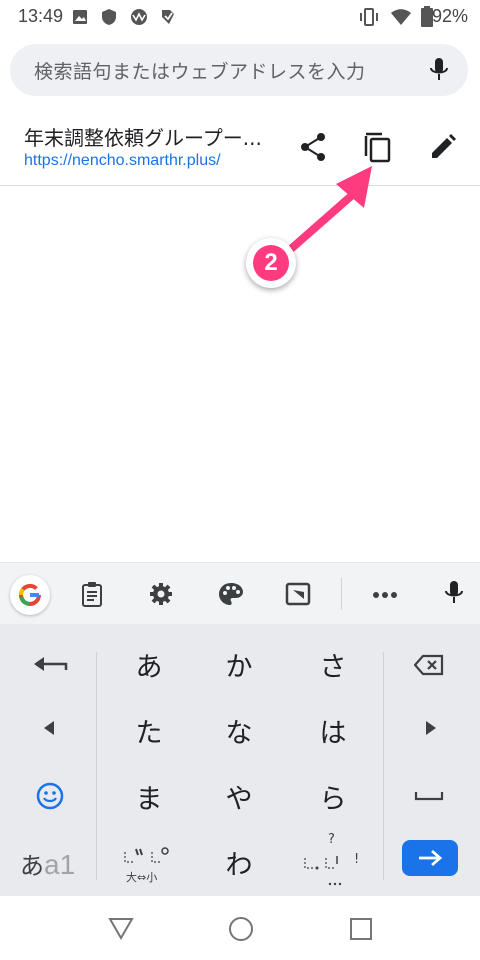  I want to click on backspace-icon, so click(429, 665).